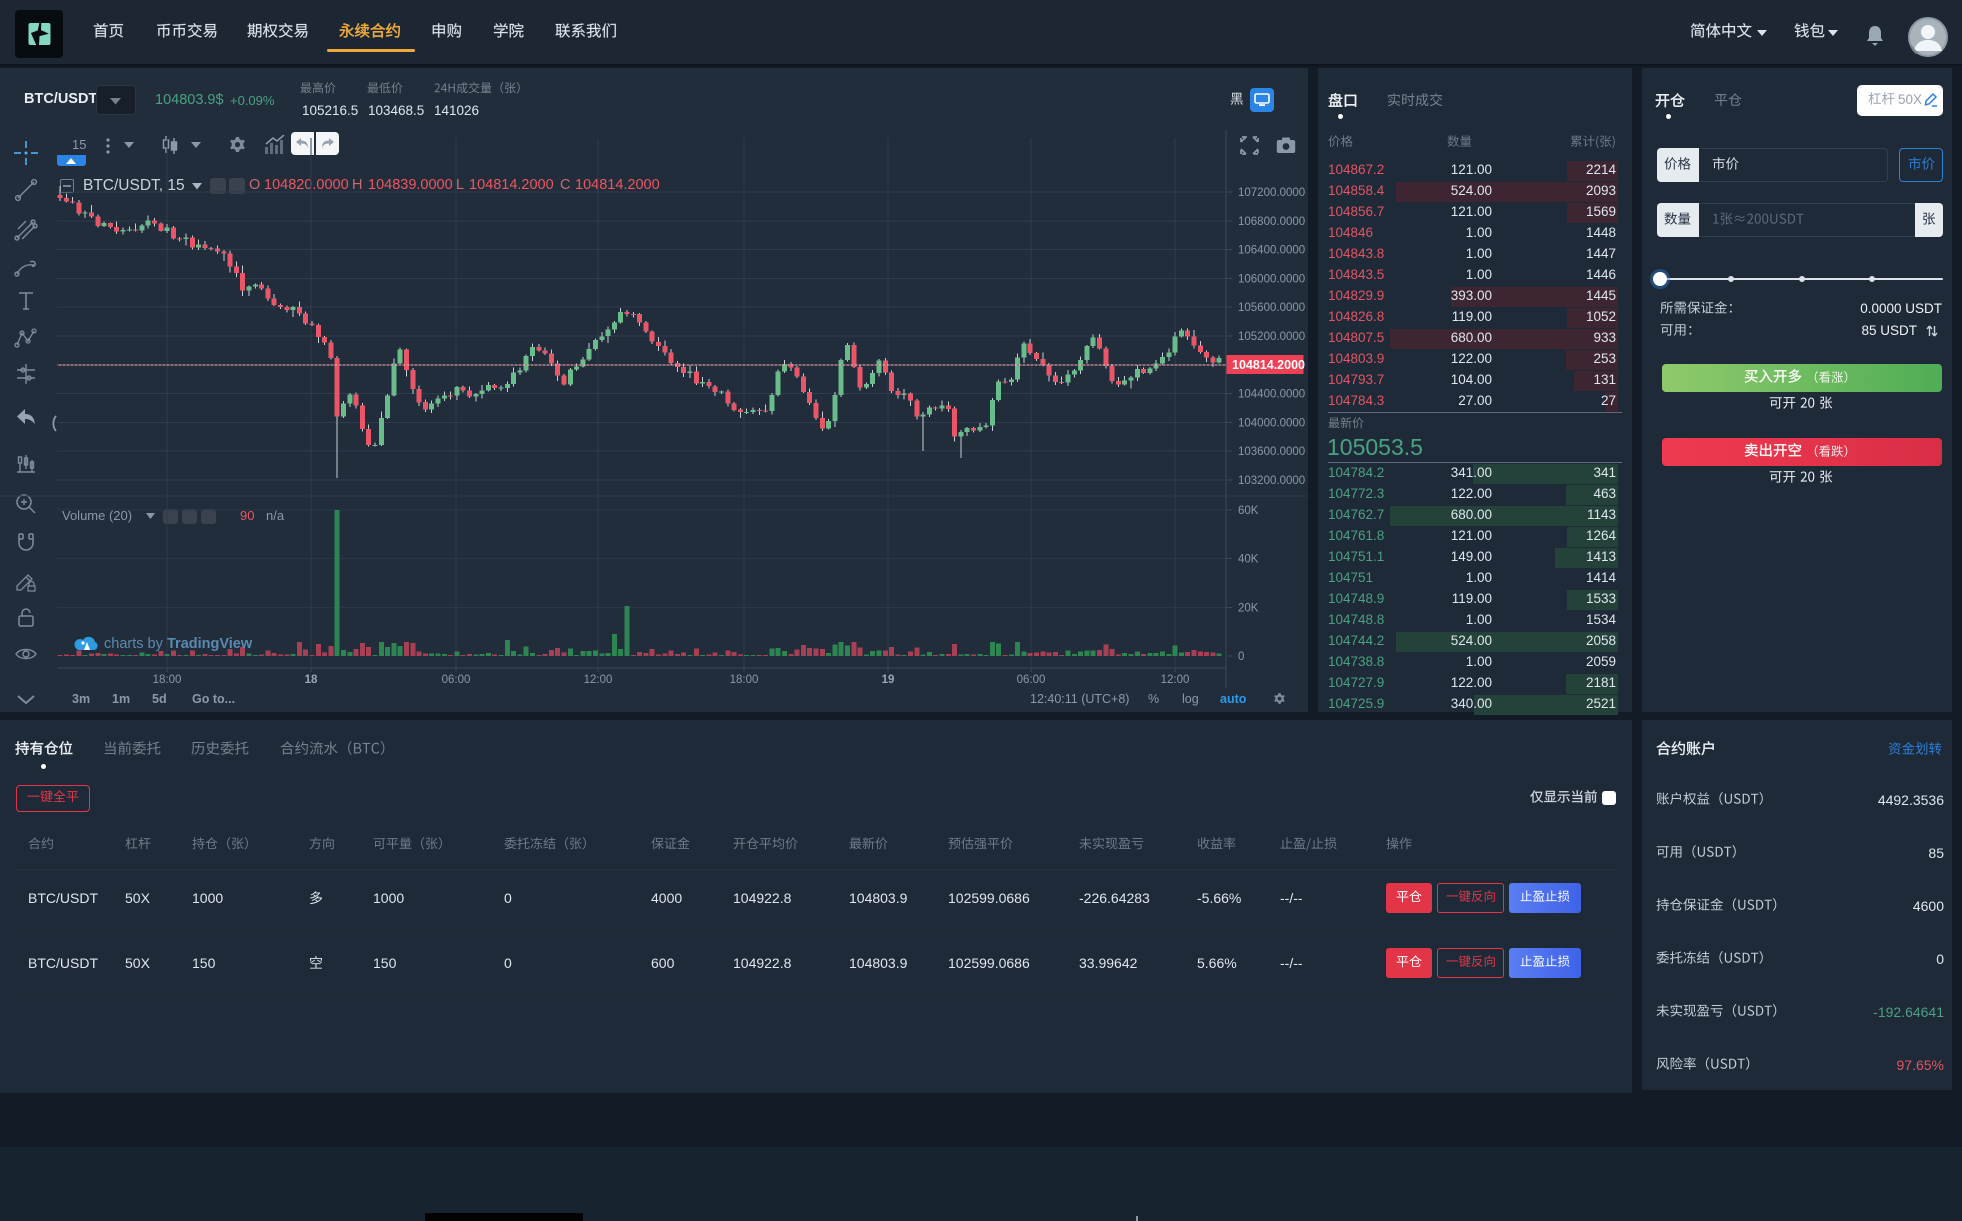 The width and height of the screenshot is (1962, 1221). Describe the element at coordinates (1271, 423) in the screenshot. I see `svg-text: 104000.0000` at that location.